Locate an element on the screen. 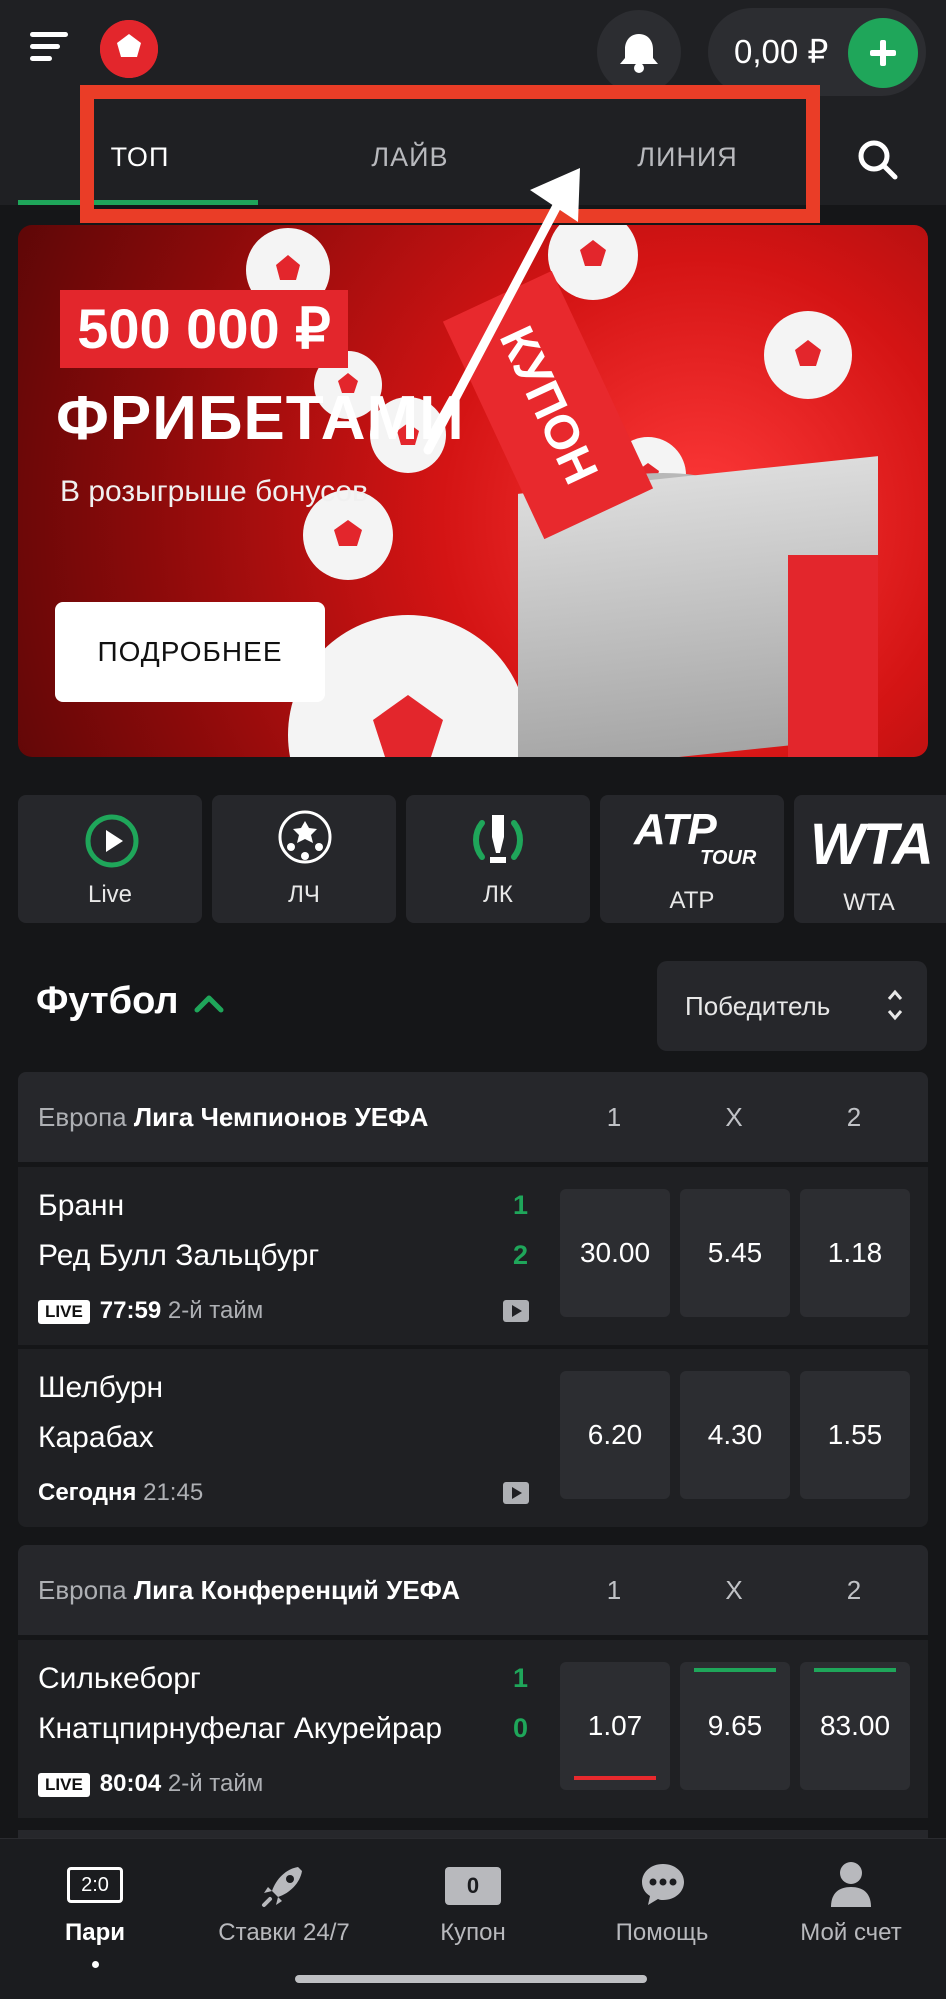 The height and width of the screenshot is (1999, 946). team-home: Шелбурн is located at coordinates (101, 1387).